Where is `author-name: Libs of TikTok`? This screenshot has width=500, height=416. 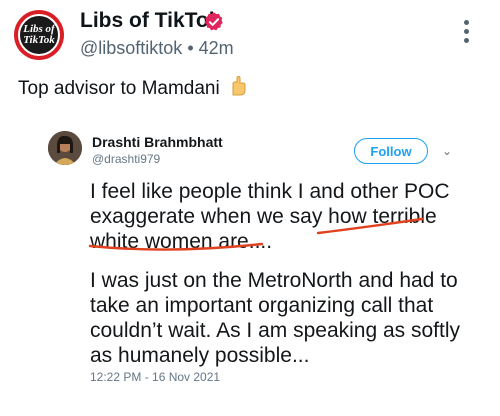
author-name: Libs of TikTok is located at coordinates (150, 21).